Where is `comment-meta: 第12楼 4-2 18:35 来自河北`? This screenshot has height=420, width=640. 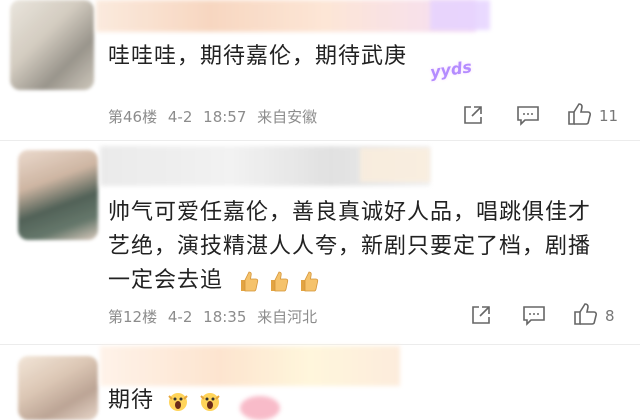
comment-meta: 第12楼 4-2 18:35 来自河北 is located at coordinates (215, 316).